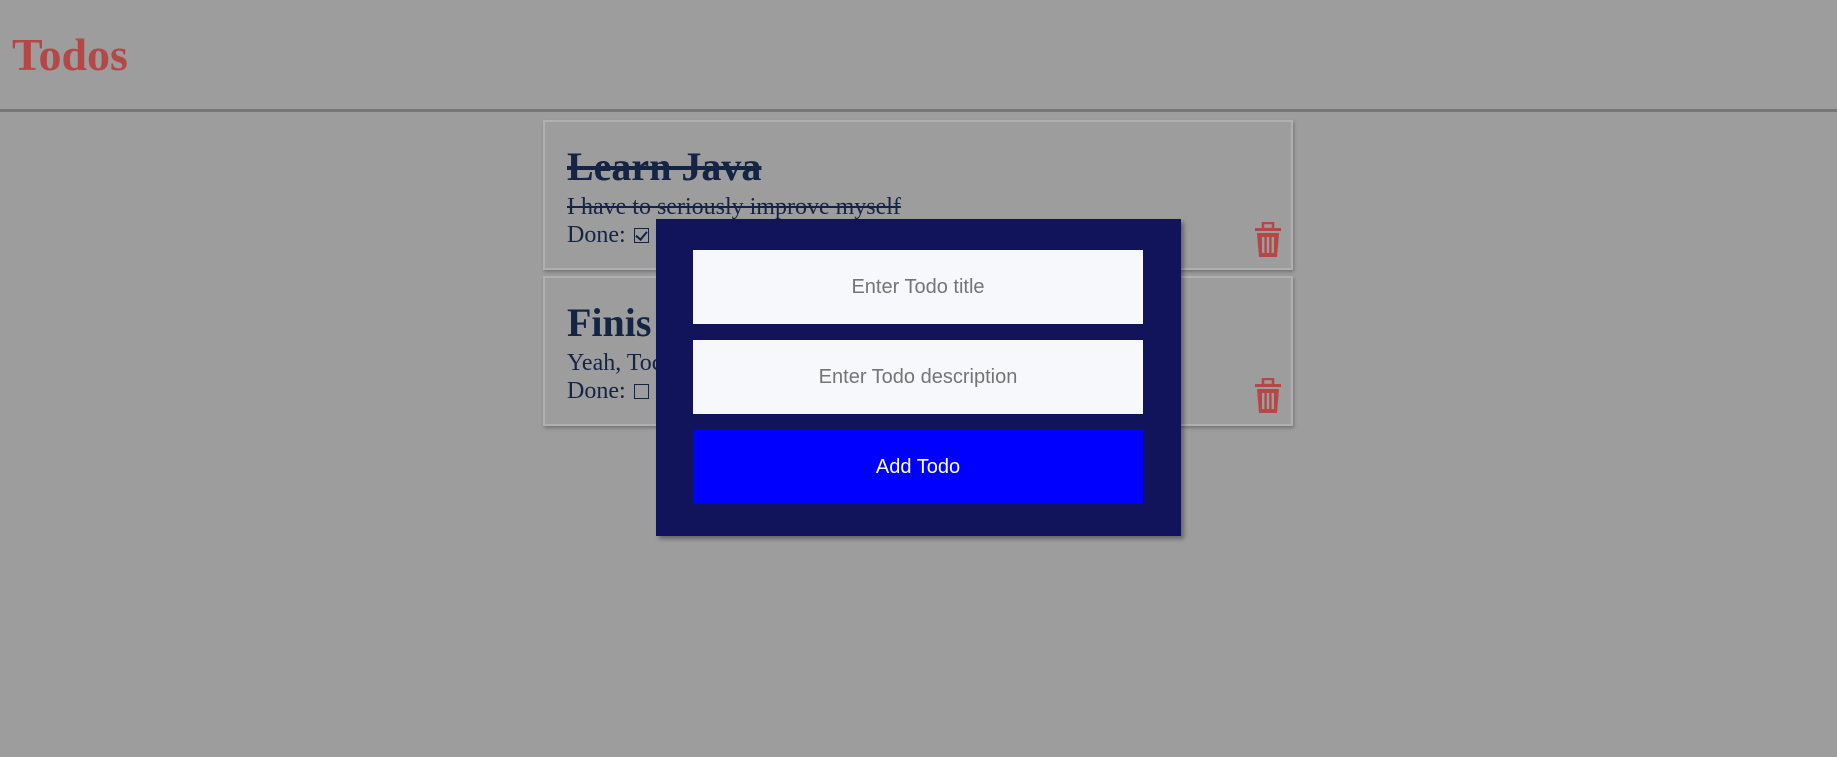  What do you see at coordinates (615, 363) in the screenshot?
I see `todo-description: Yeah, Toc` at bounding box center [615, 363].